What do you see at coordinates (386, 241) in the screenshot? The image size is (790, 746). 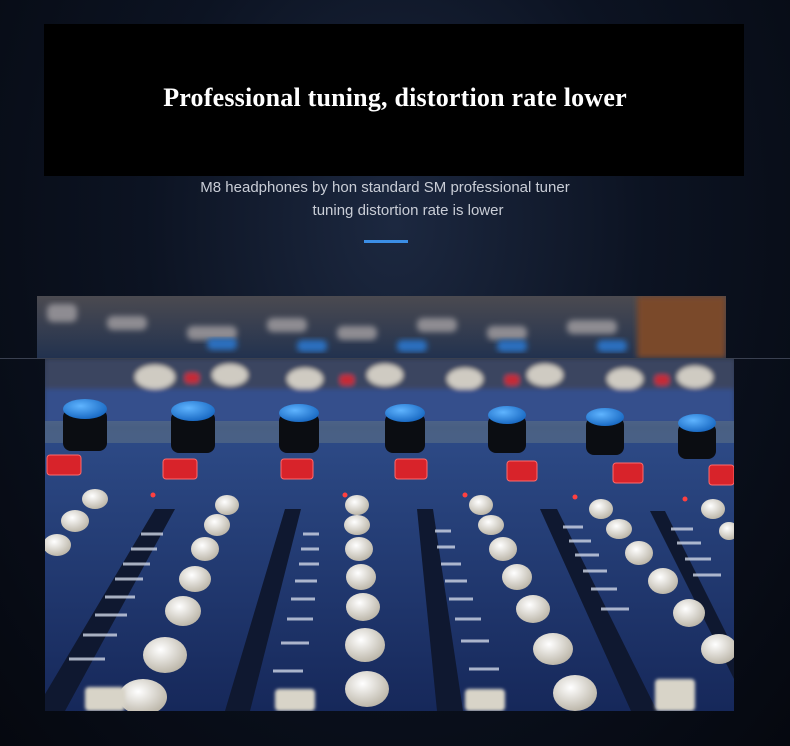 I see `accent-underline` at bounding box center [386, 241].